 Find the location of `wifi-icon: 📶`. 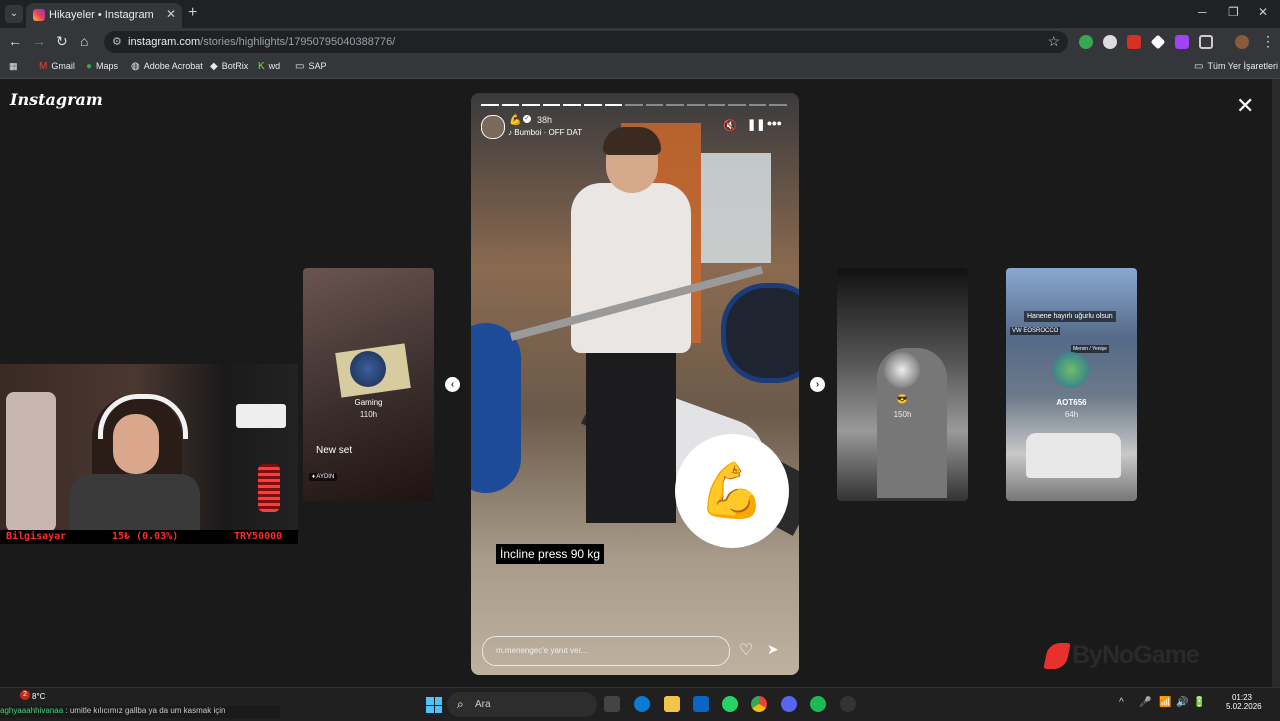

wifi-icon: 📶 is located at coordinates (1165, 702).